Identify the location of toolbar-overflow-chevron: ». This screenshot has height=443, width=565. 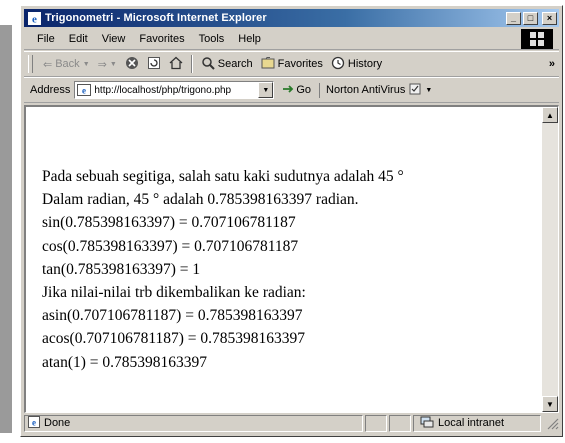
(552, 64).